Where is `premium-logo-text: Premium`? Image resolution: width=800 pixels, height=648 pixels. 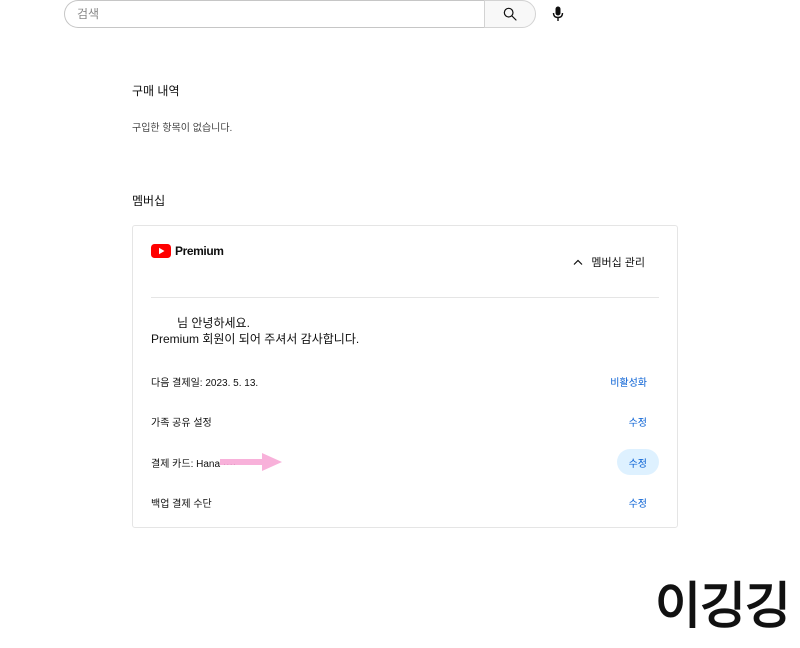 premium-logo-text: Premium is located at coordinates (199, 251).